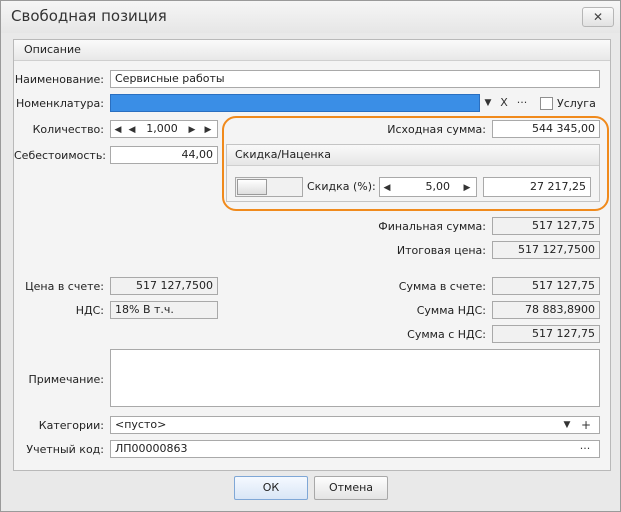 The width and height of the screenshot is (621, 512). What do you see at coordinates (208, 129) in the screenshot?
I see `quantity-last-icon: ▶` at bounding box center [208, 129].